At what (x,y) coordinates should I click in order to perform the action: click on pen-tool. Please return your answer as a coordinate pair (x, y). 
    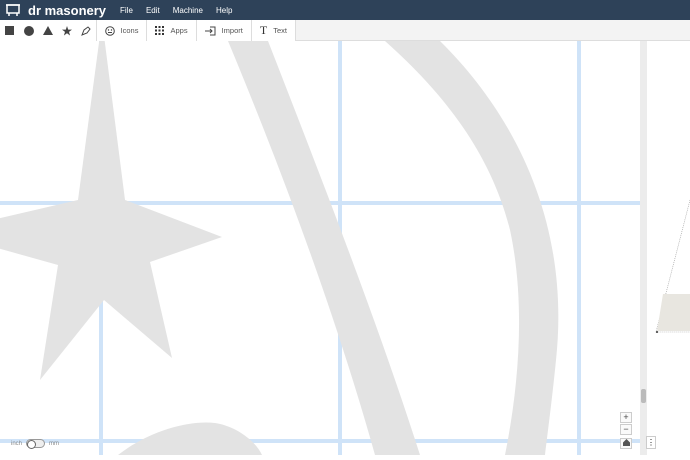
    Looking at the image, I should click on (85, 30).